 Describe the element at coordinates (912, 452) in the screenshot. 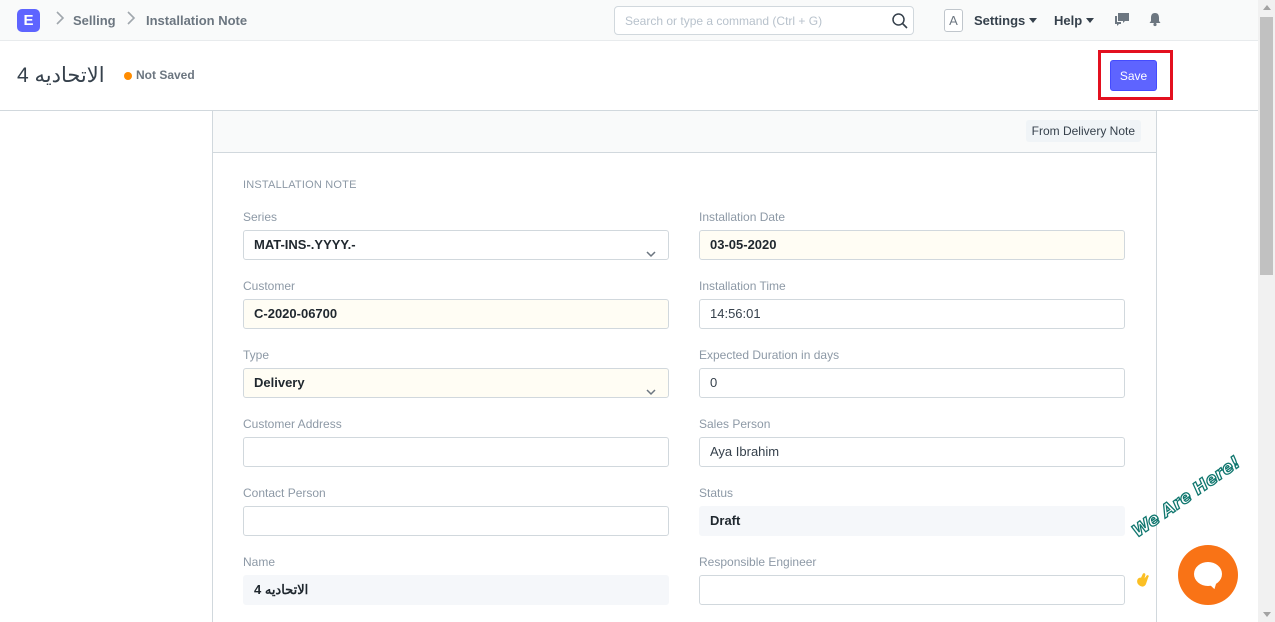

I see `sales-person-field: Aya Ibrahim` at that location.